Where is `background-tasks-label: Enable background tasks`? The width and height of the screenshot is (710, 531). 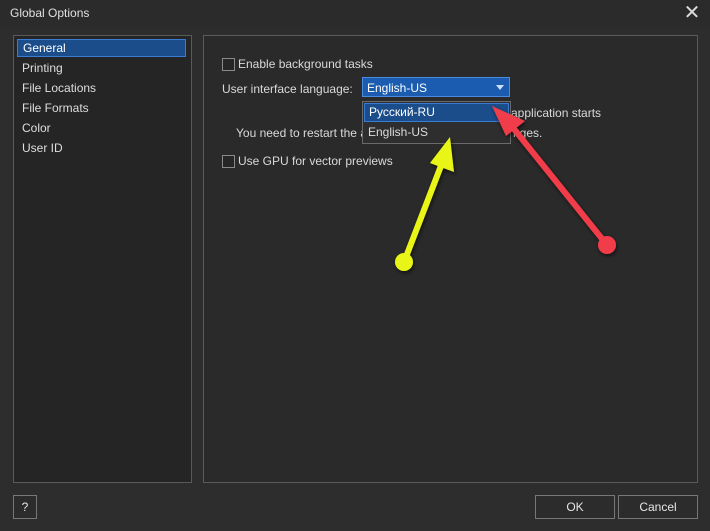 background-tasks-label: Enable background tasks is located at coordinates (305, 64).